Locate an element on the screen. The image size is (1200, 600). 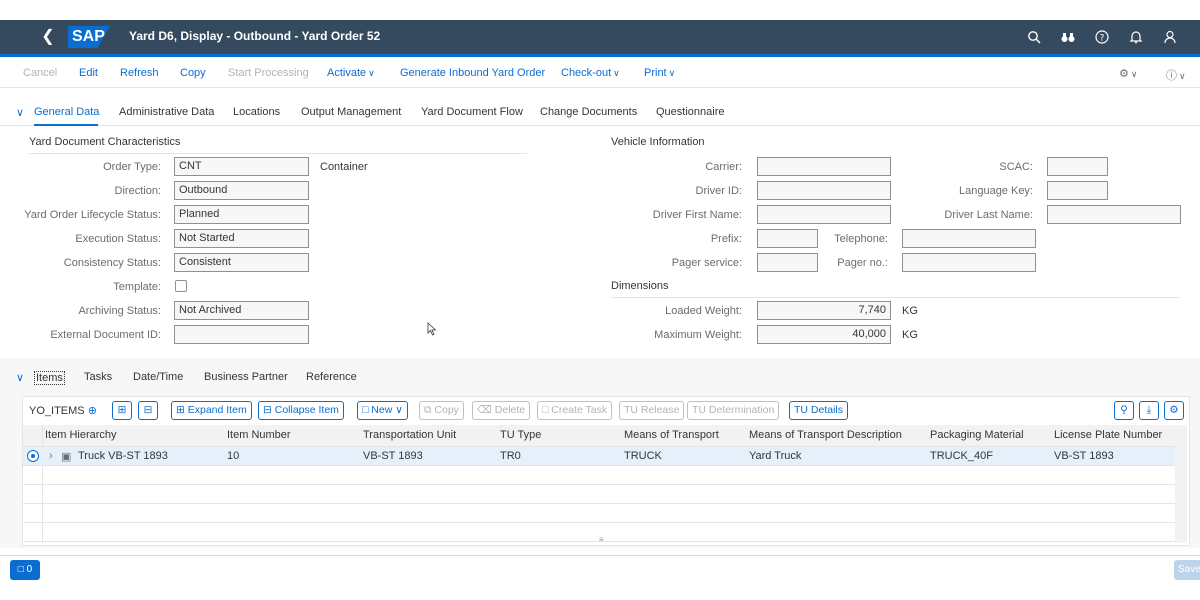
help-menu: ⓘ ∨ is located at coordinates (1176, 75).